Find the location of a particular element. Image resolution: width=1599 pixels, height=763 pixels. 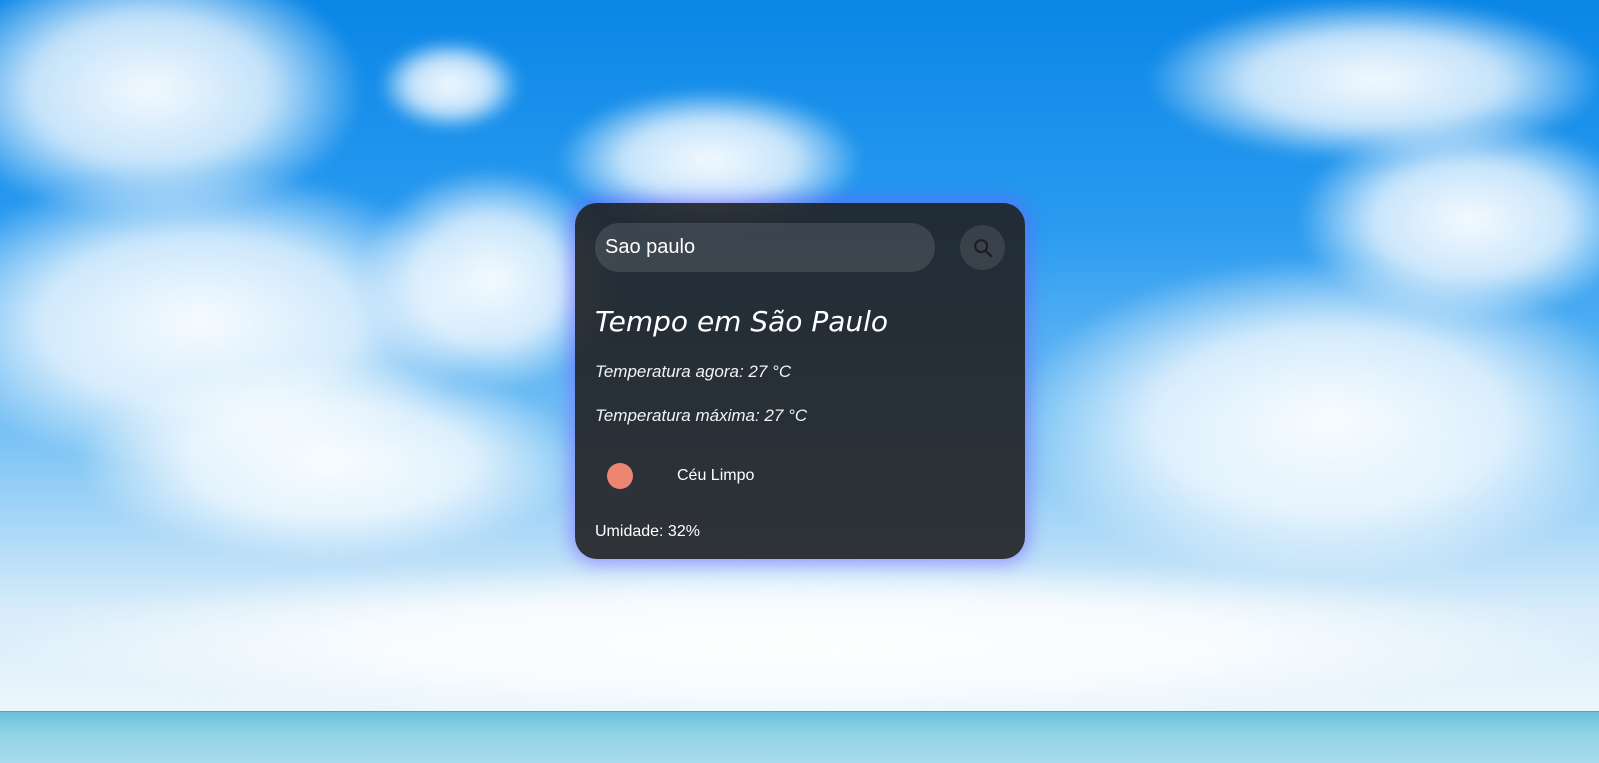

condition-label: Céu Limpo is located at coordinates (716, 475).